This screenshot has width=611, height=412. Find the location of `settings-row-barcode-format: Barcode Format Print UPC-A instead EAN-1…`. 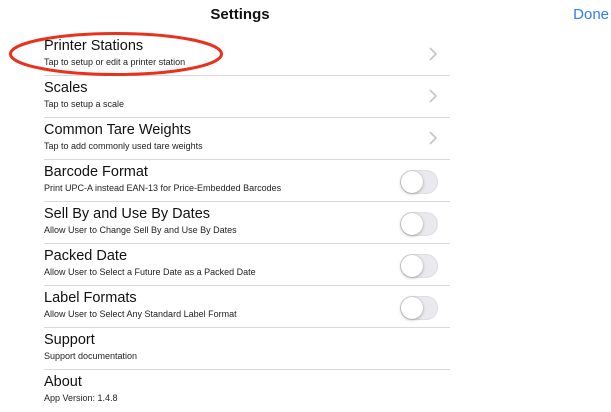

settings-row-barcode-format: Barcode Format Print UPC-A instead EAN-1… is located at coordinates (247, 181).